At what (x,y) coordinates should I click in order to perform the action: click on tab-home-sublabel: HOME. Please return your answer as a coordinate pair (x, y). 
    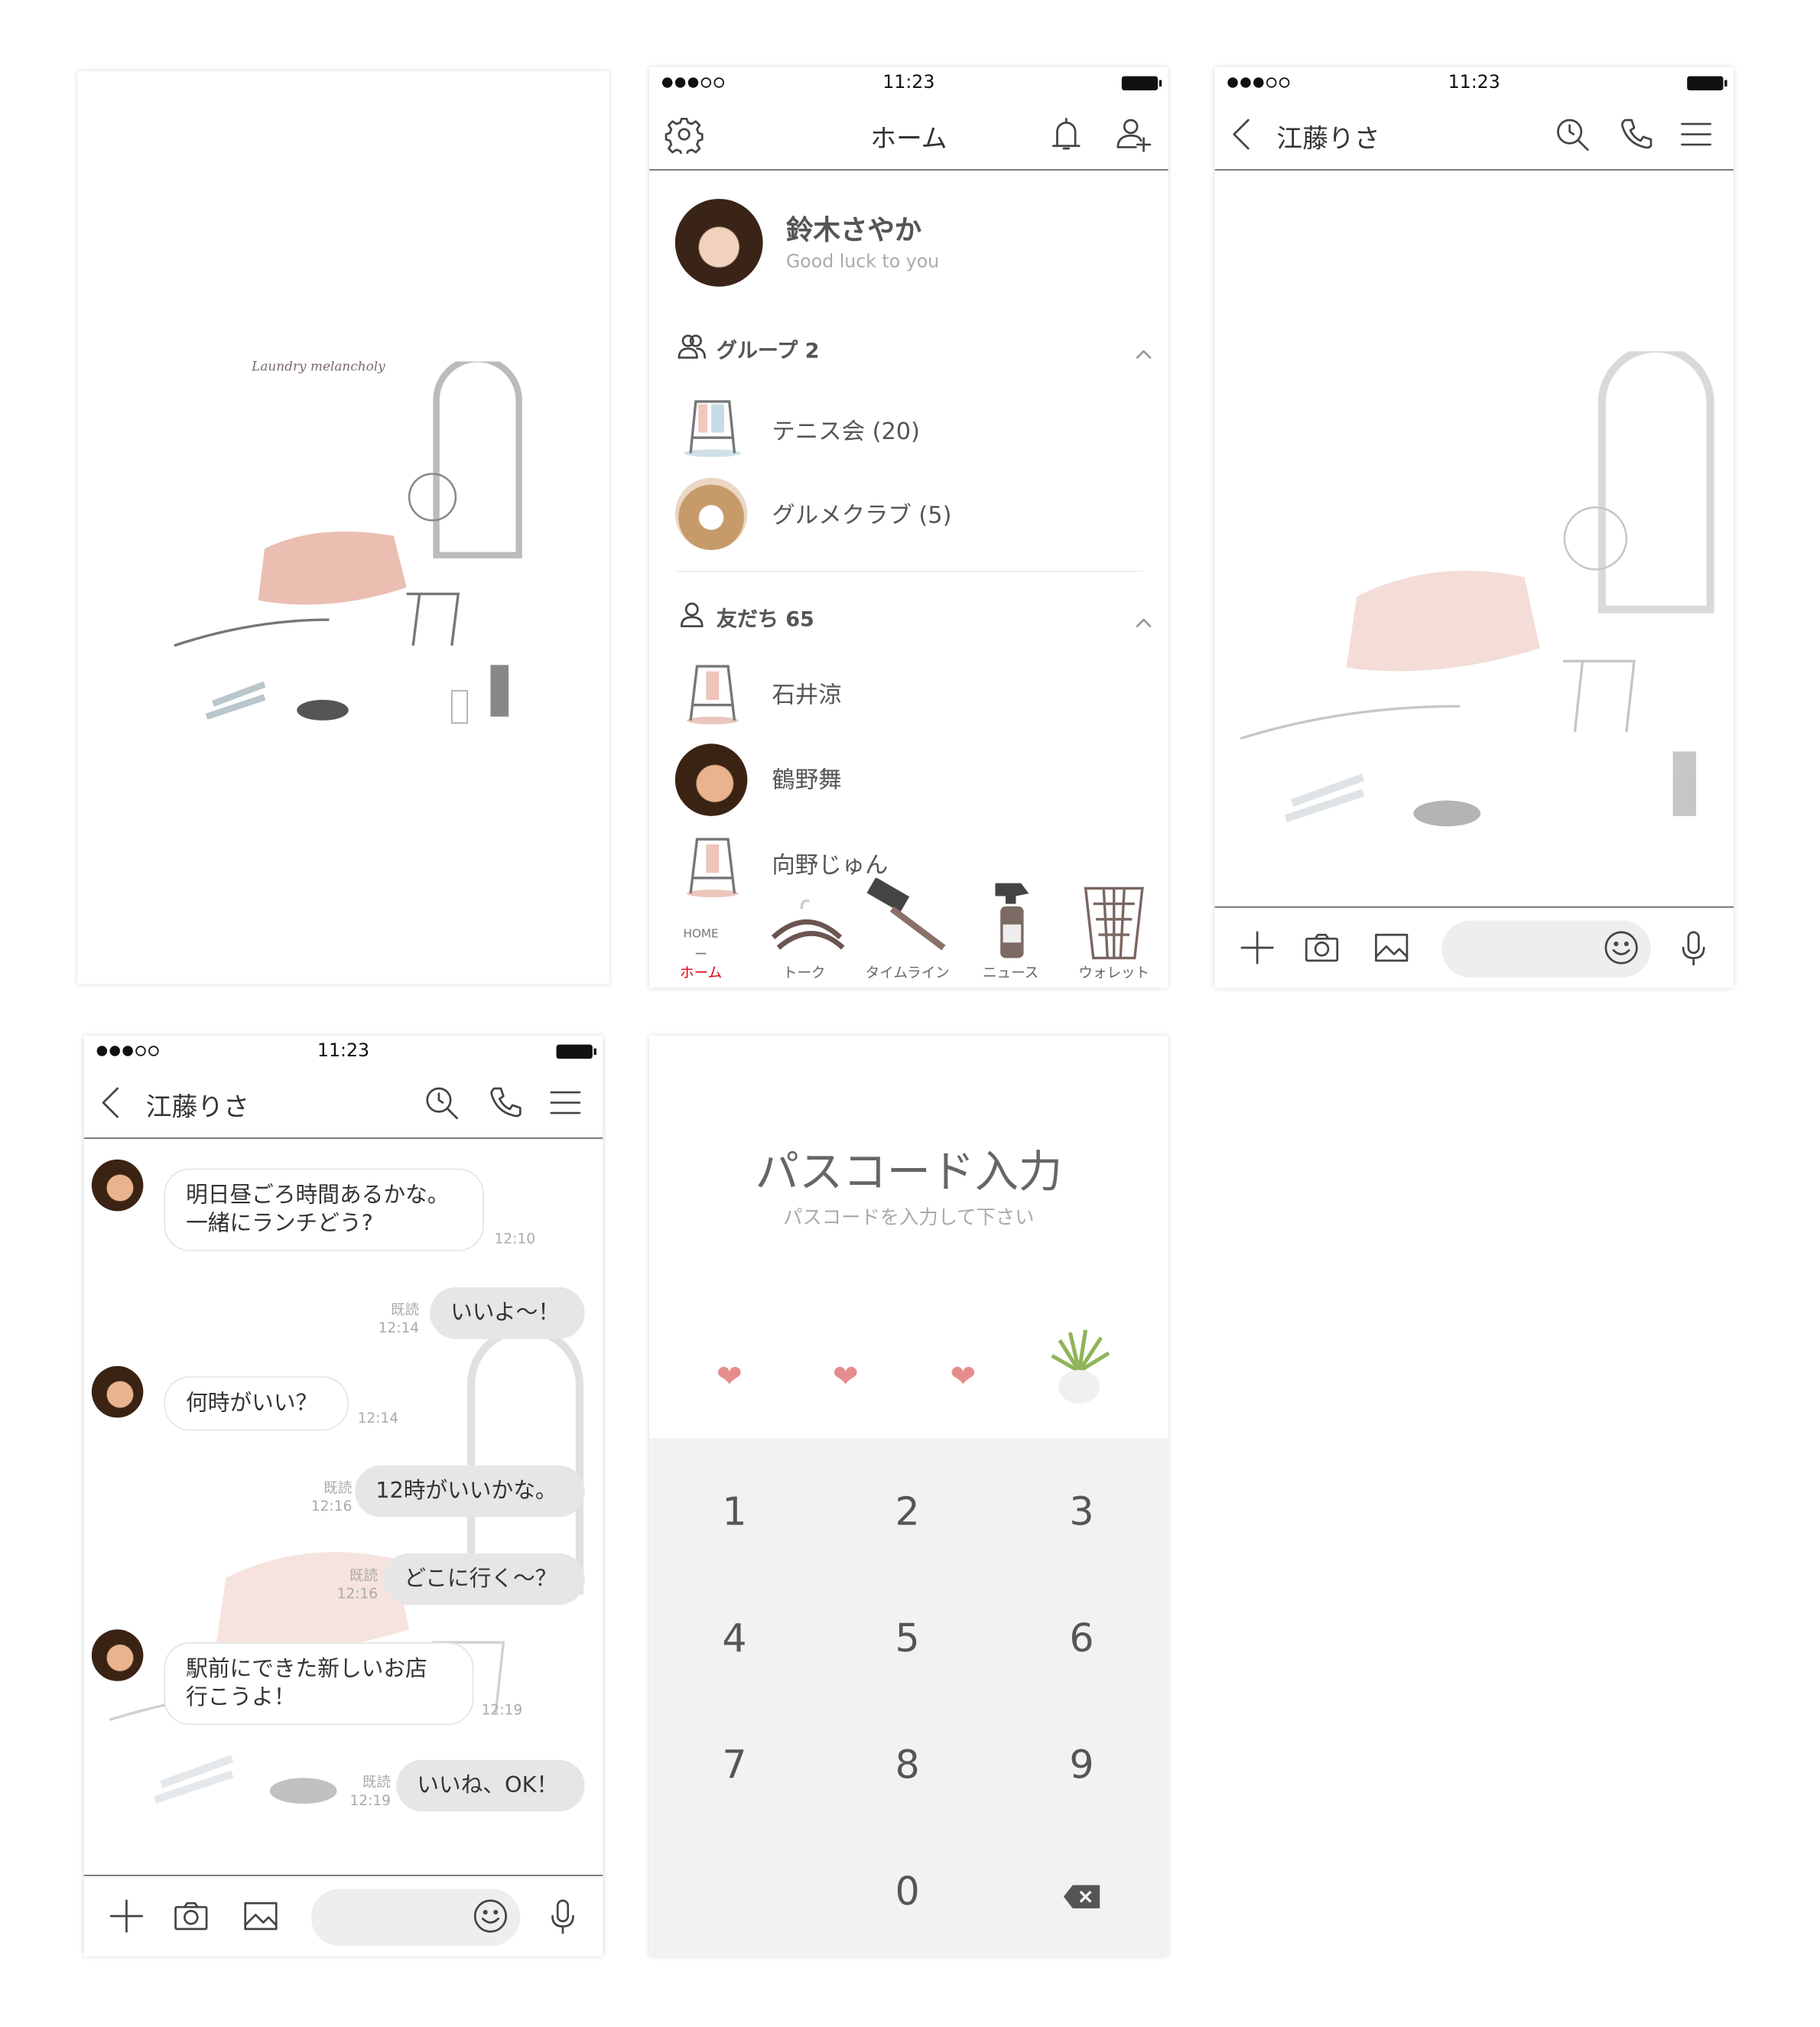
    Looking at the image, I should click on (701, 935).